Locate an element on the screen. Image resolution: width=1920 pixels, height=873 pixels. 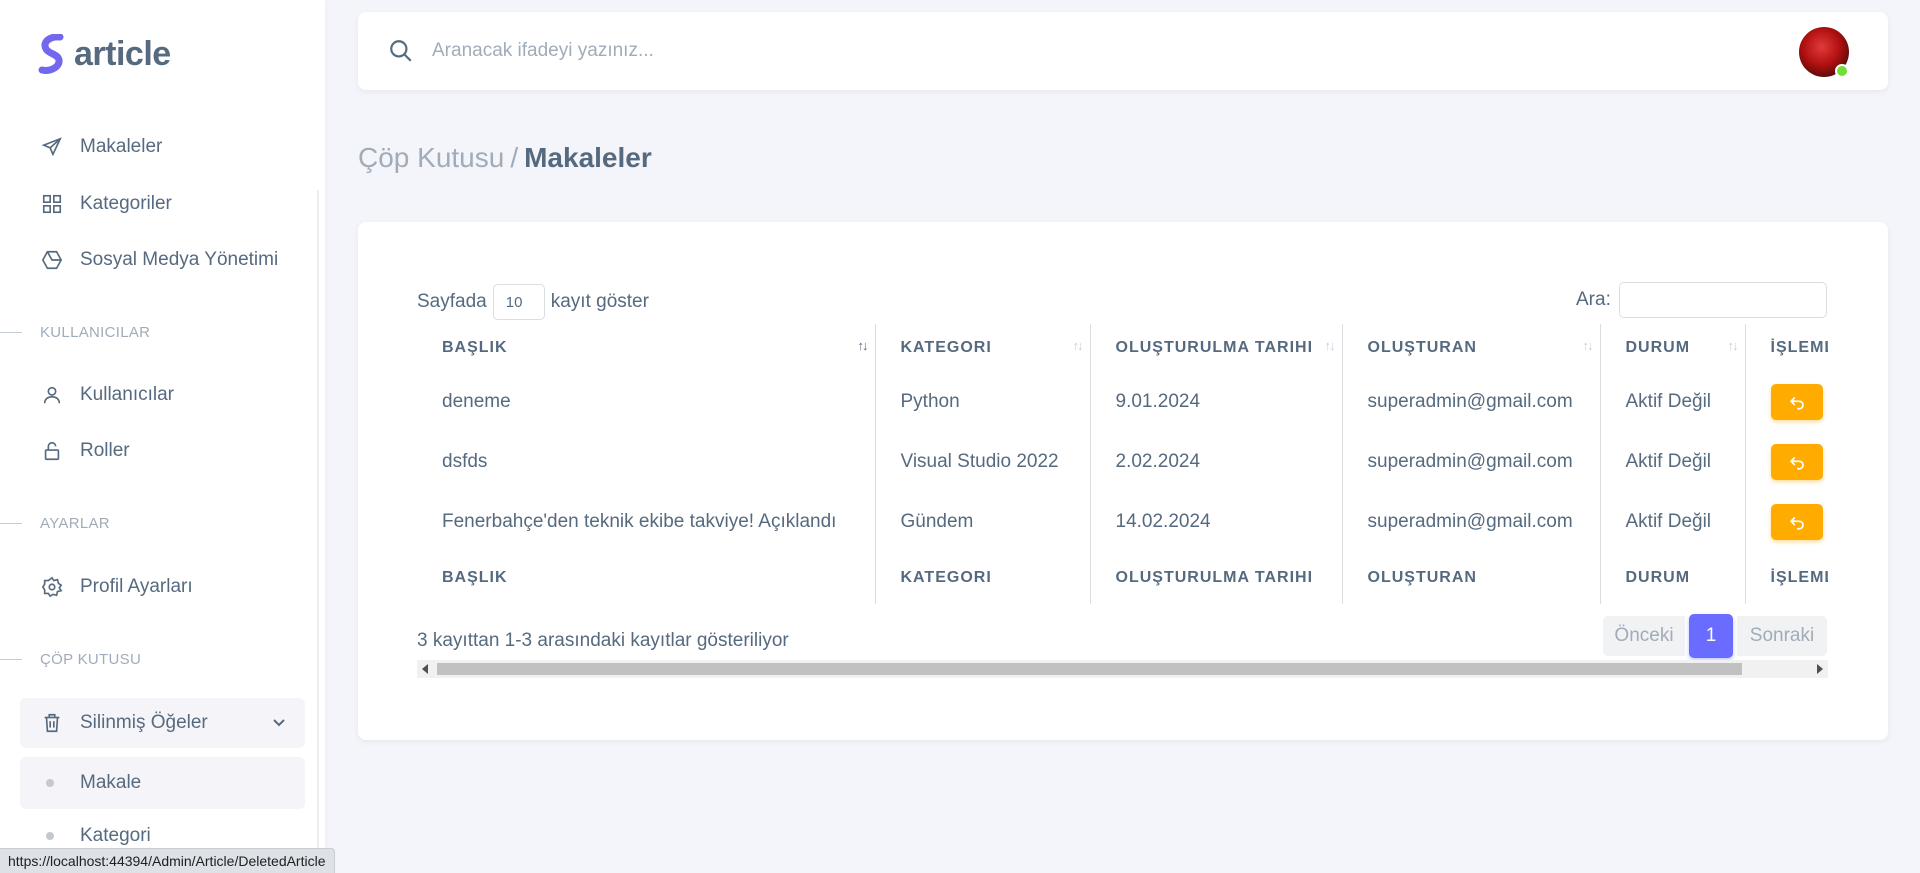
logo-icon is located at coordinates (51, 54).